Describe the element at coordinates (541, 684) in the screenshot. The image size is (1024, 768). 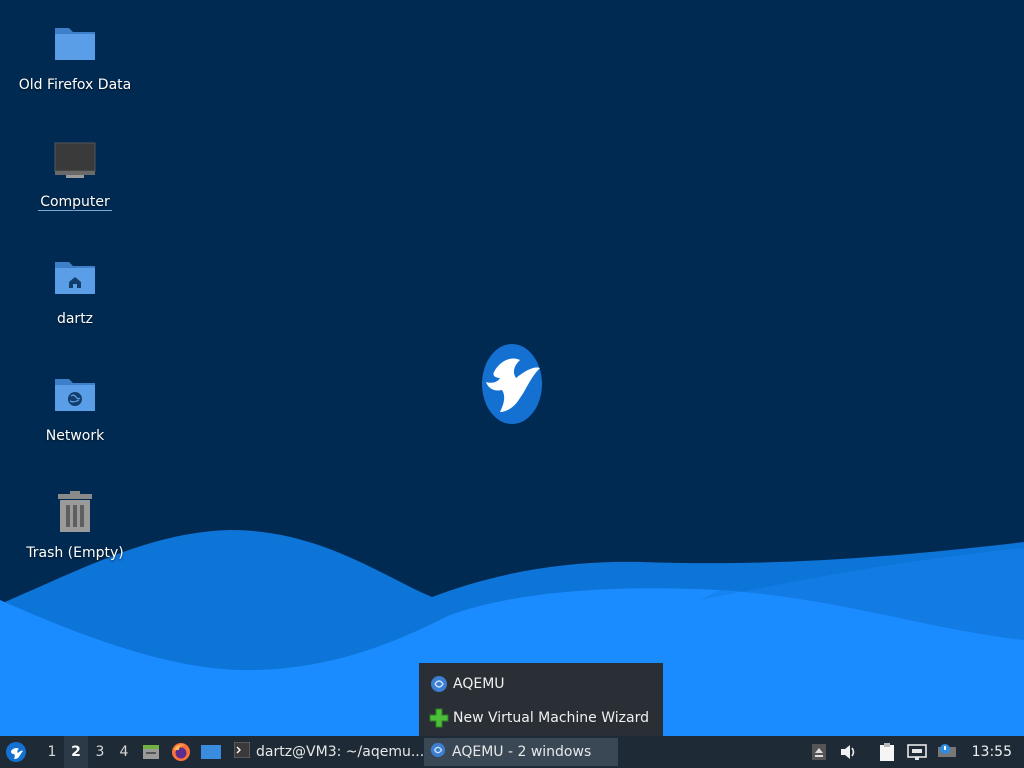
I see `menu-item-aqemu: AQEMU` at that location.